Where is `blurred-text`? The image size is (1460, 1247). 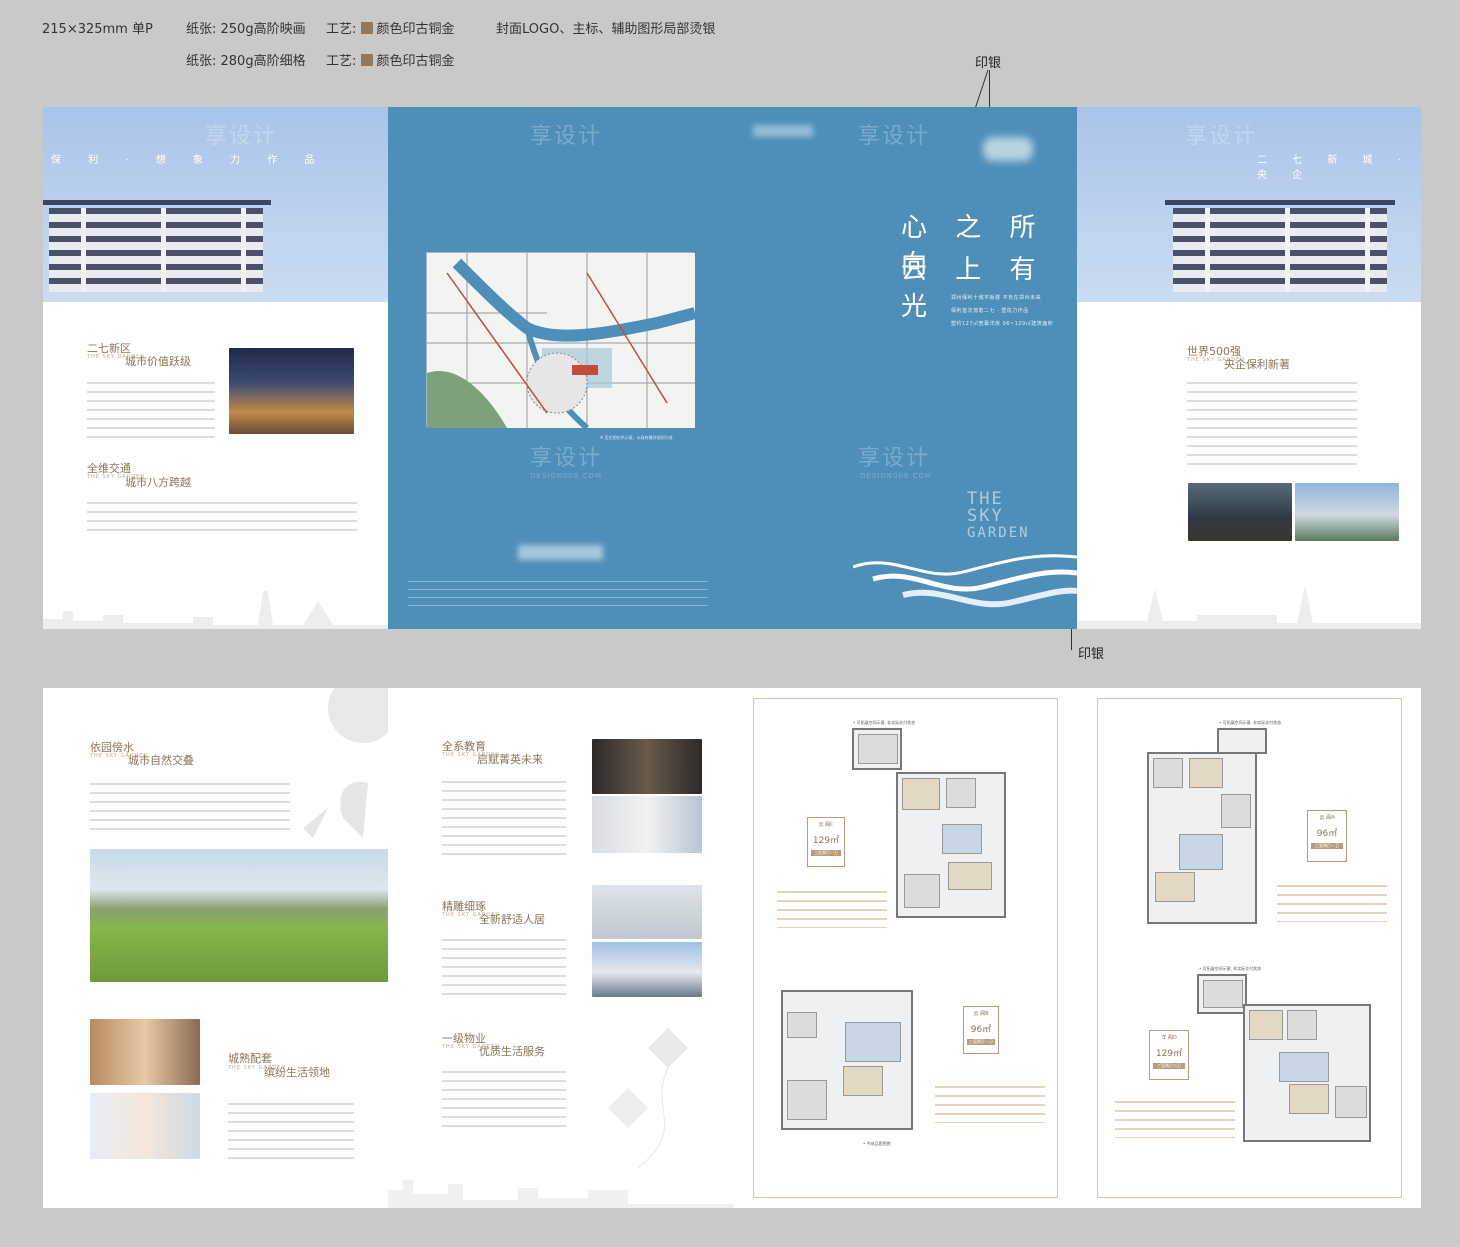 blurred-text is located at coordinates (560, 552).